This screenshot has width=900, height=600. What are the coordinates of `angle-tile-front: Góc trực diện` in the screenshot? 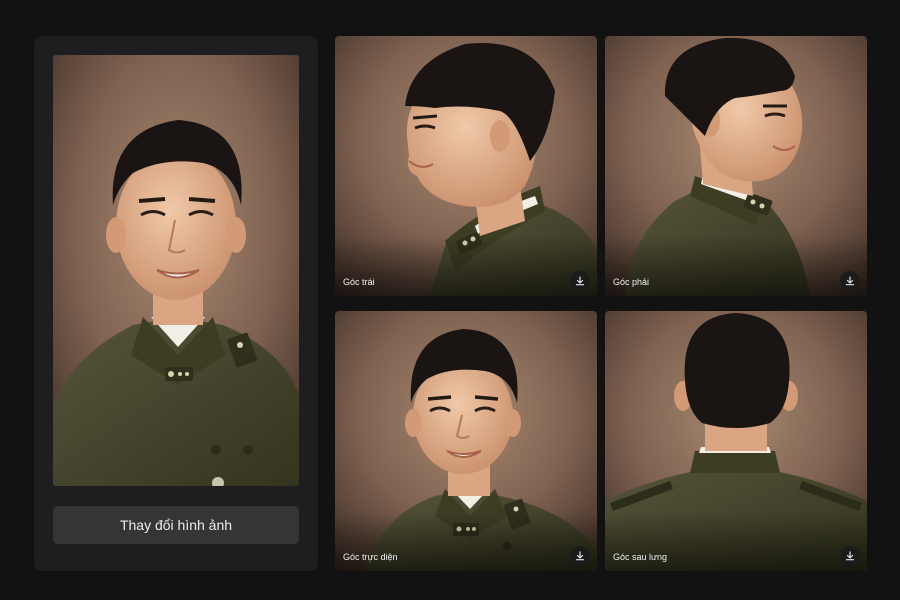 It's located at (466, 441).